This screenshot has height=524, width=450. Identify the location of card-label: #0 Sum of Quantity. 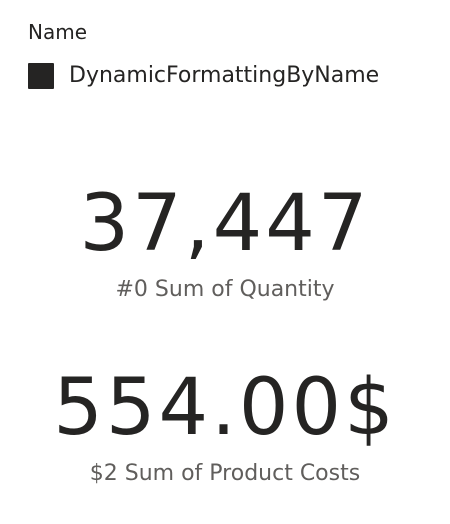
(225, 289).